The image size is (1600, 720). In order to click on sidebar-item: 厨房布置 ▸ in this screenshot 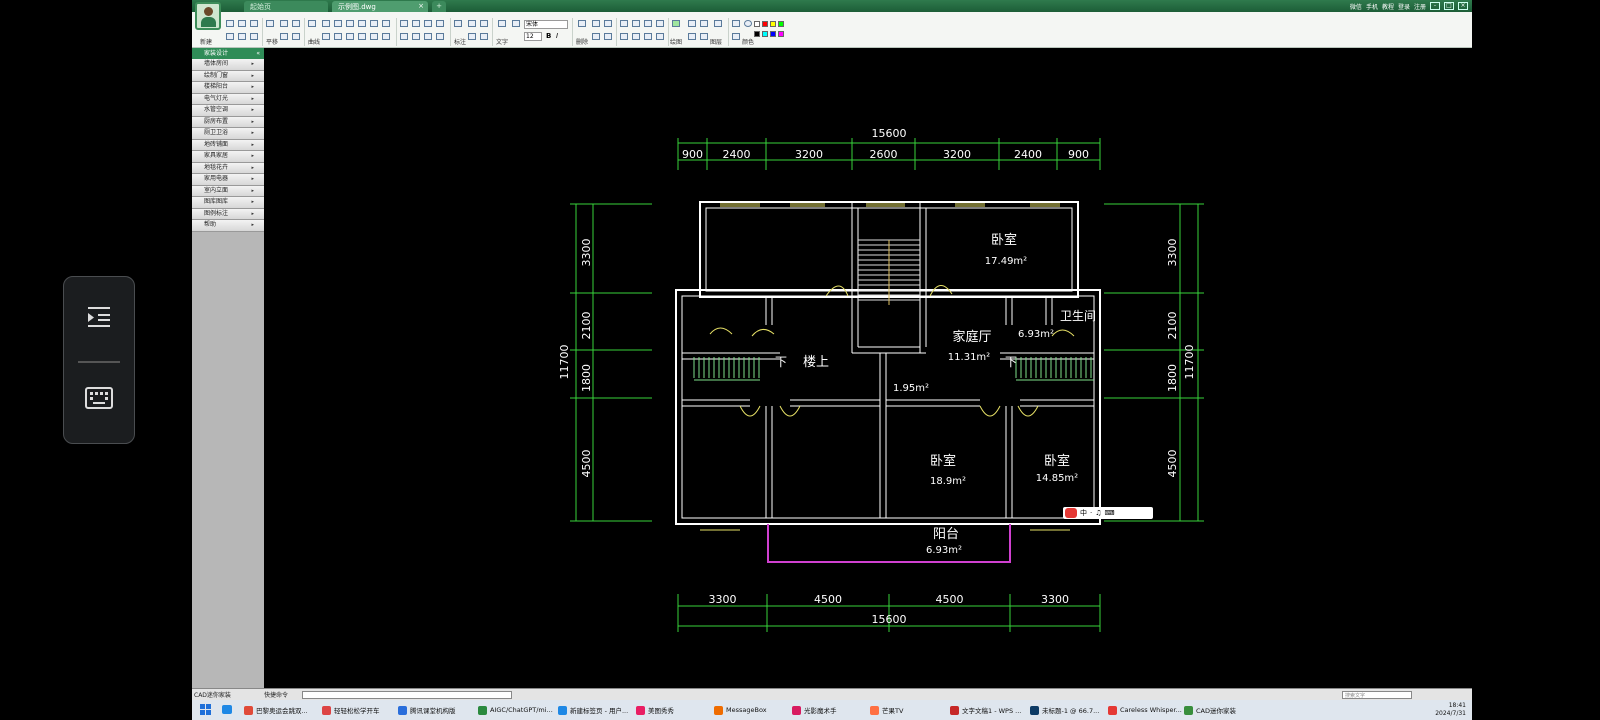, I will do `click(228, 122)`.